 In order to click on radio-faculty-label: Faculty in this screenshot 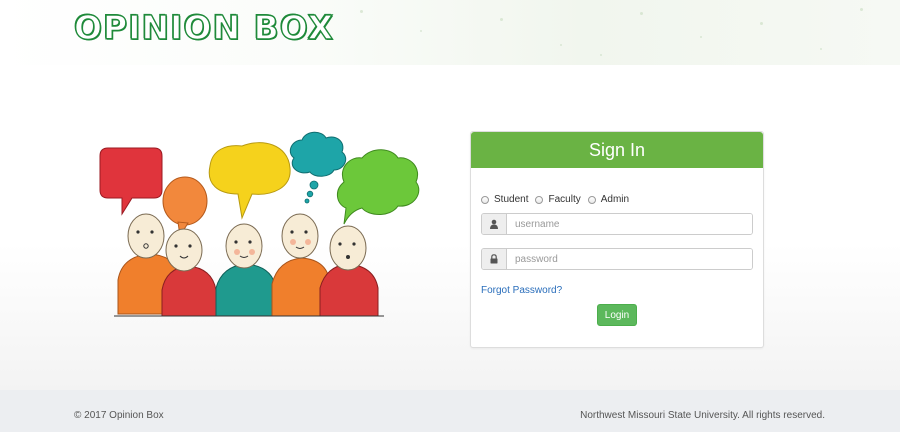, I will do `click(564, 199)`.